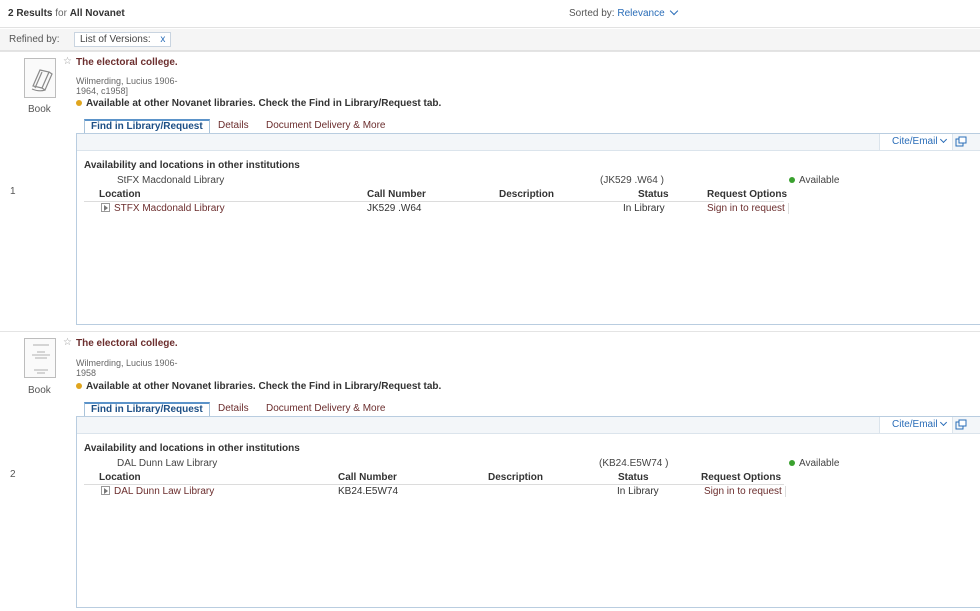 This screenshot has width=980, height=611. What do you see at coordinates (13, 191) in the screenshot?
I see `record-index: 1` at bounding box center [13, 191].